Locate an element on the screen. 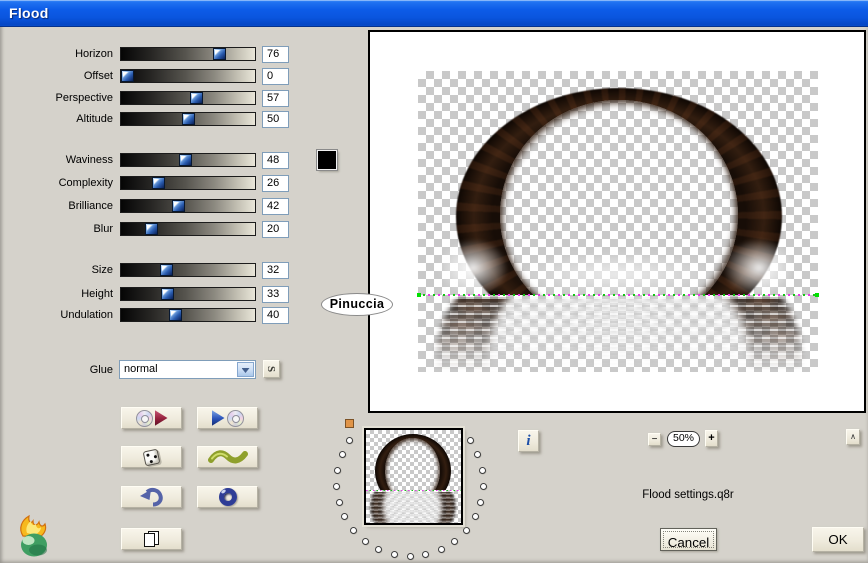 This screenshot has width=868, height=563. height-slider is located at coordinates (188, 294).